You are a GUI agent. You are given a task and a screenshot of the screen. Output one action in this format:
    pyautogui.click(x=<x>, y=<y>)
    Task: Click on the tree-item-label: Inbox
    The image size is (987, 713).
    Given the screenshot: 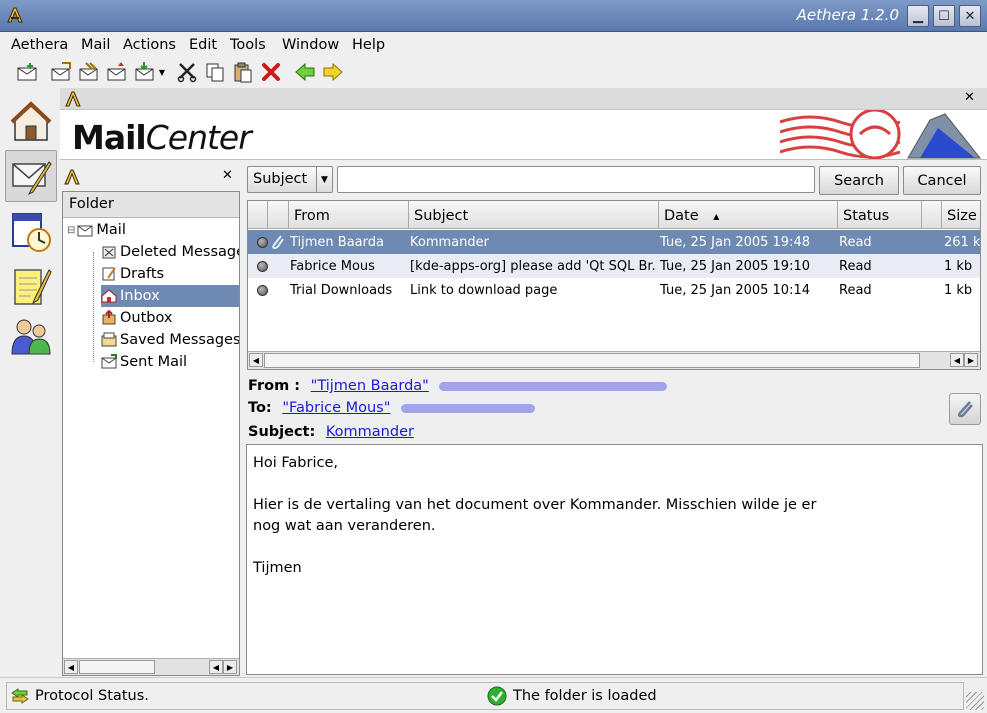 What is the action you would take?
    pyautogui.click(x=140, y=296)
    